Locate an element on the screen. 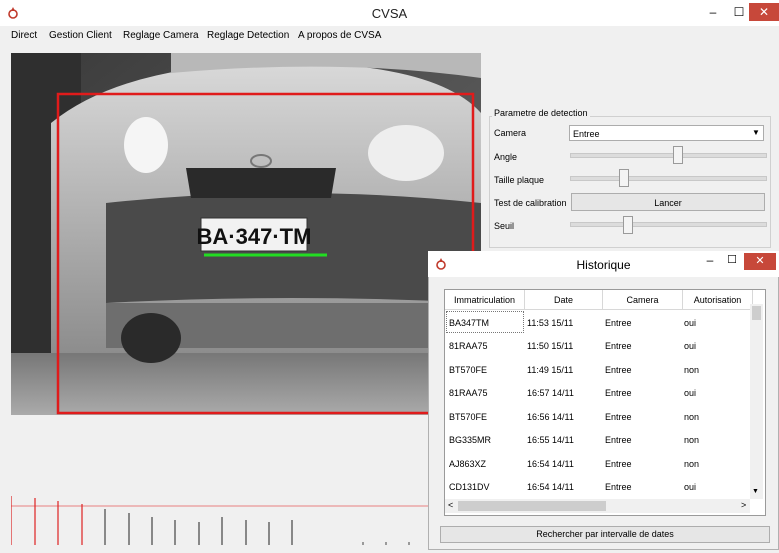  camera-label: Camera is located at coordinates (510, 133).